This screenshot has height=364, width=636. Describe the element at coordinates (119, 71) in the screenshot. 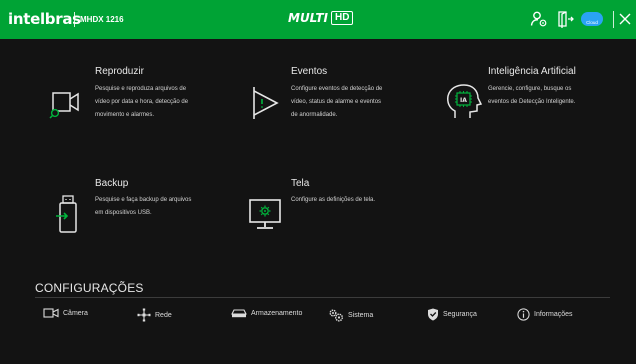

I see `tile-title-playback: Reproduzir` at that location.